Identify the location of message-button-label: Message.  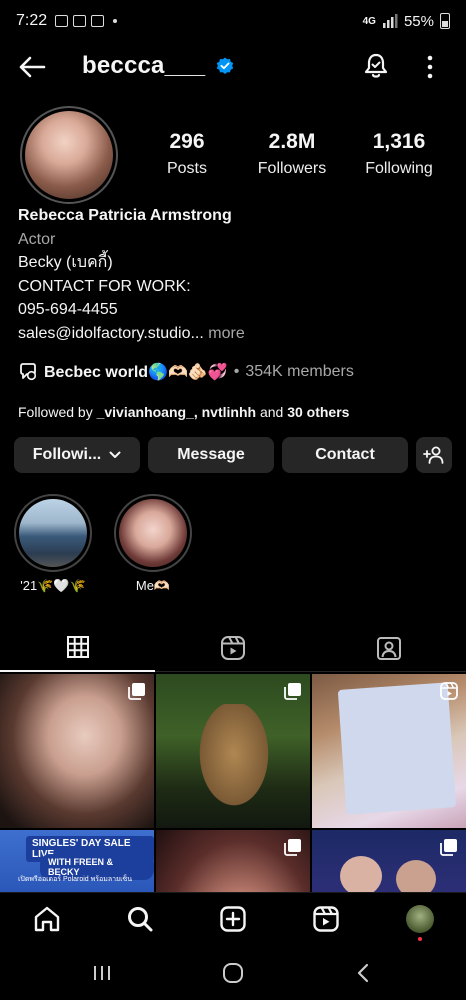
(211, 454).